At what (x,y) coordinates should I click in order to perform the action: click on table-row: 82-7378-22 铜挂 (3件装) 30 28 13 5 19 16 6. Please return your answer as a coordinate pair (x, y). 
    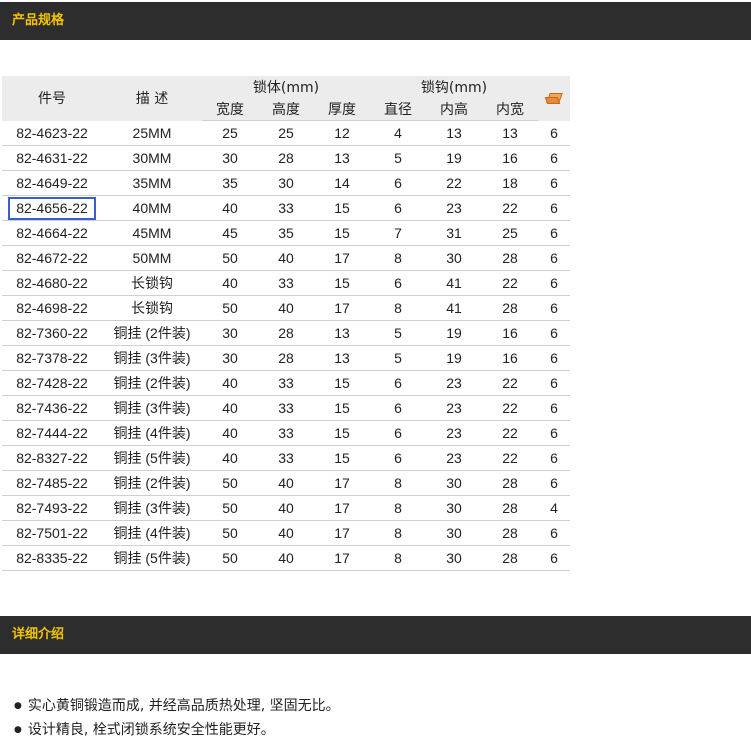
    Looking at the image, I should click on (286, 358).